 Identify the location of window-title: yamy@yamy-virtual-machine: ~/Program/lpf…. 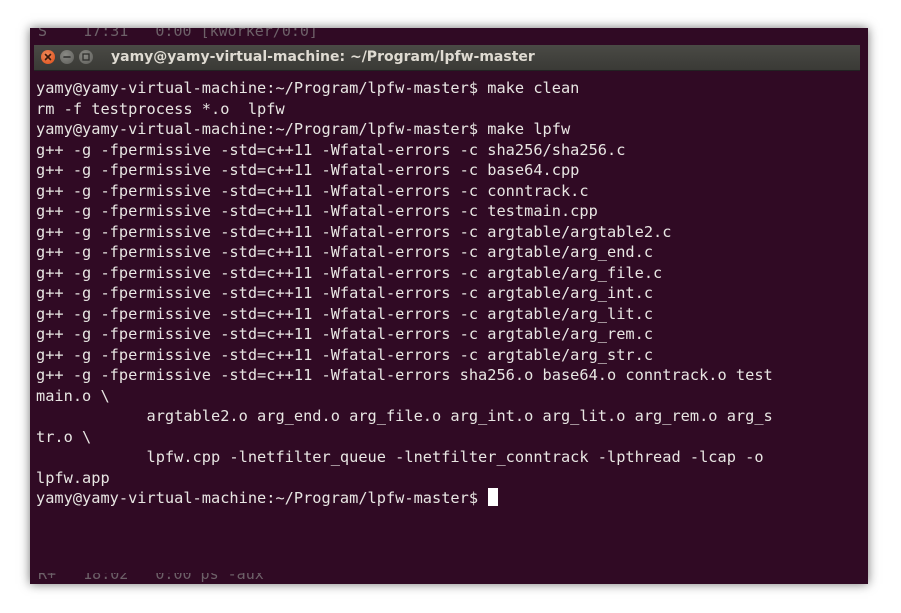
(323, 57).